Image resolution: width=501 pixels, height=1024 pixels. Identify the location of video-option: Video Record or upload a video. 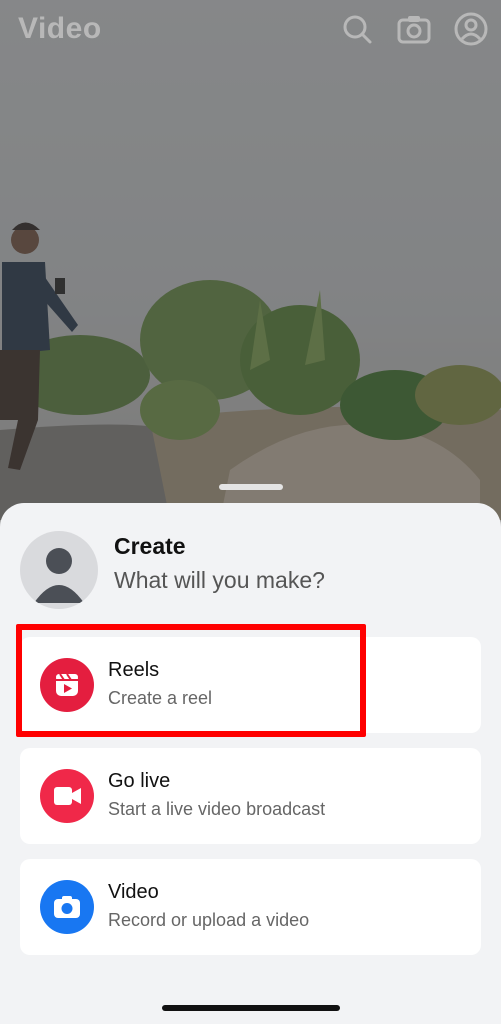
(250, 907).